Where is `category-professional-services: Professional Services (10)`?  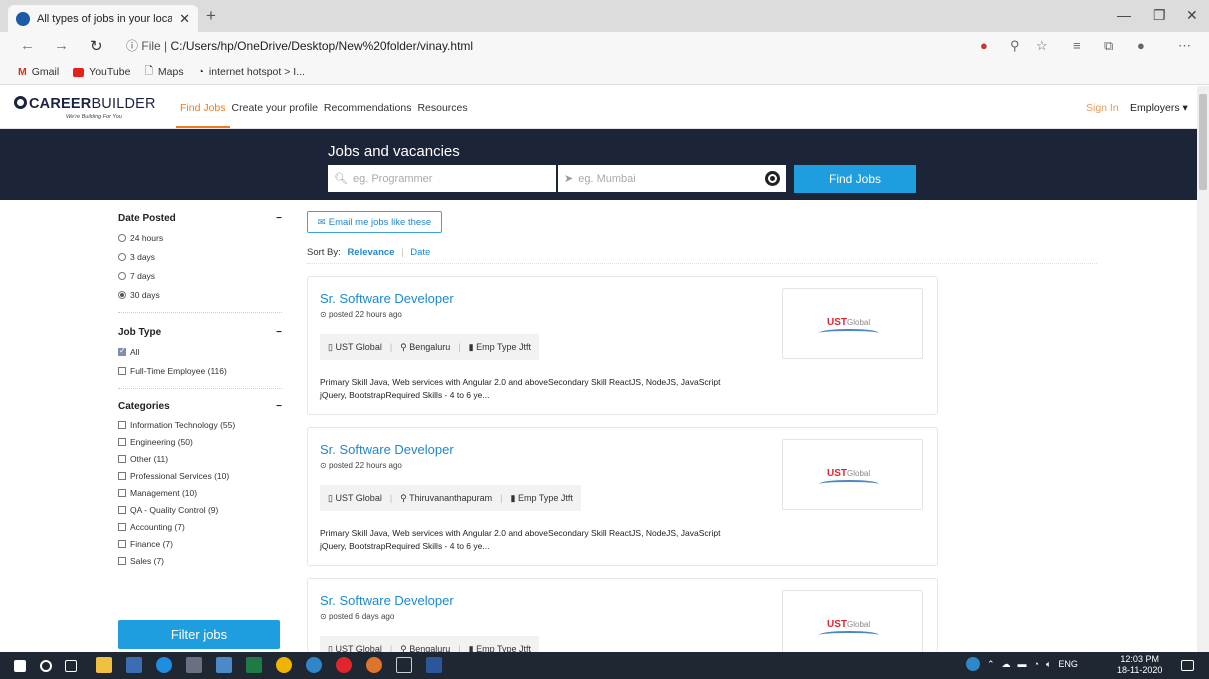
category-professional-services: Professional Services (10) is located at coordinates (200, 475).